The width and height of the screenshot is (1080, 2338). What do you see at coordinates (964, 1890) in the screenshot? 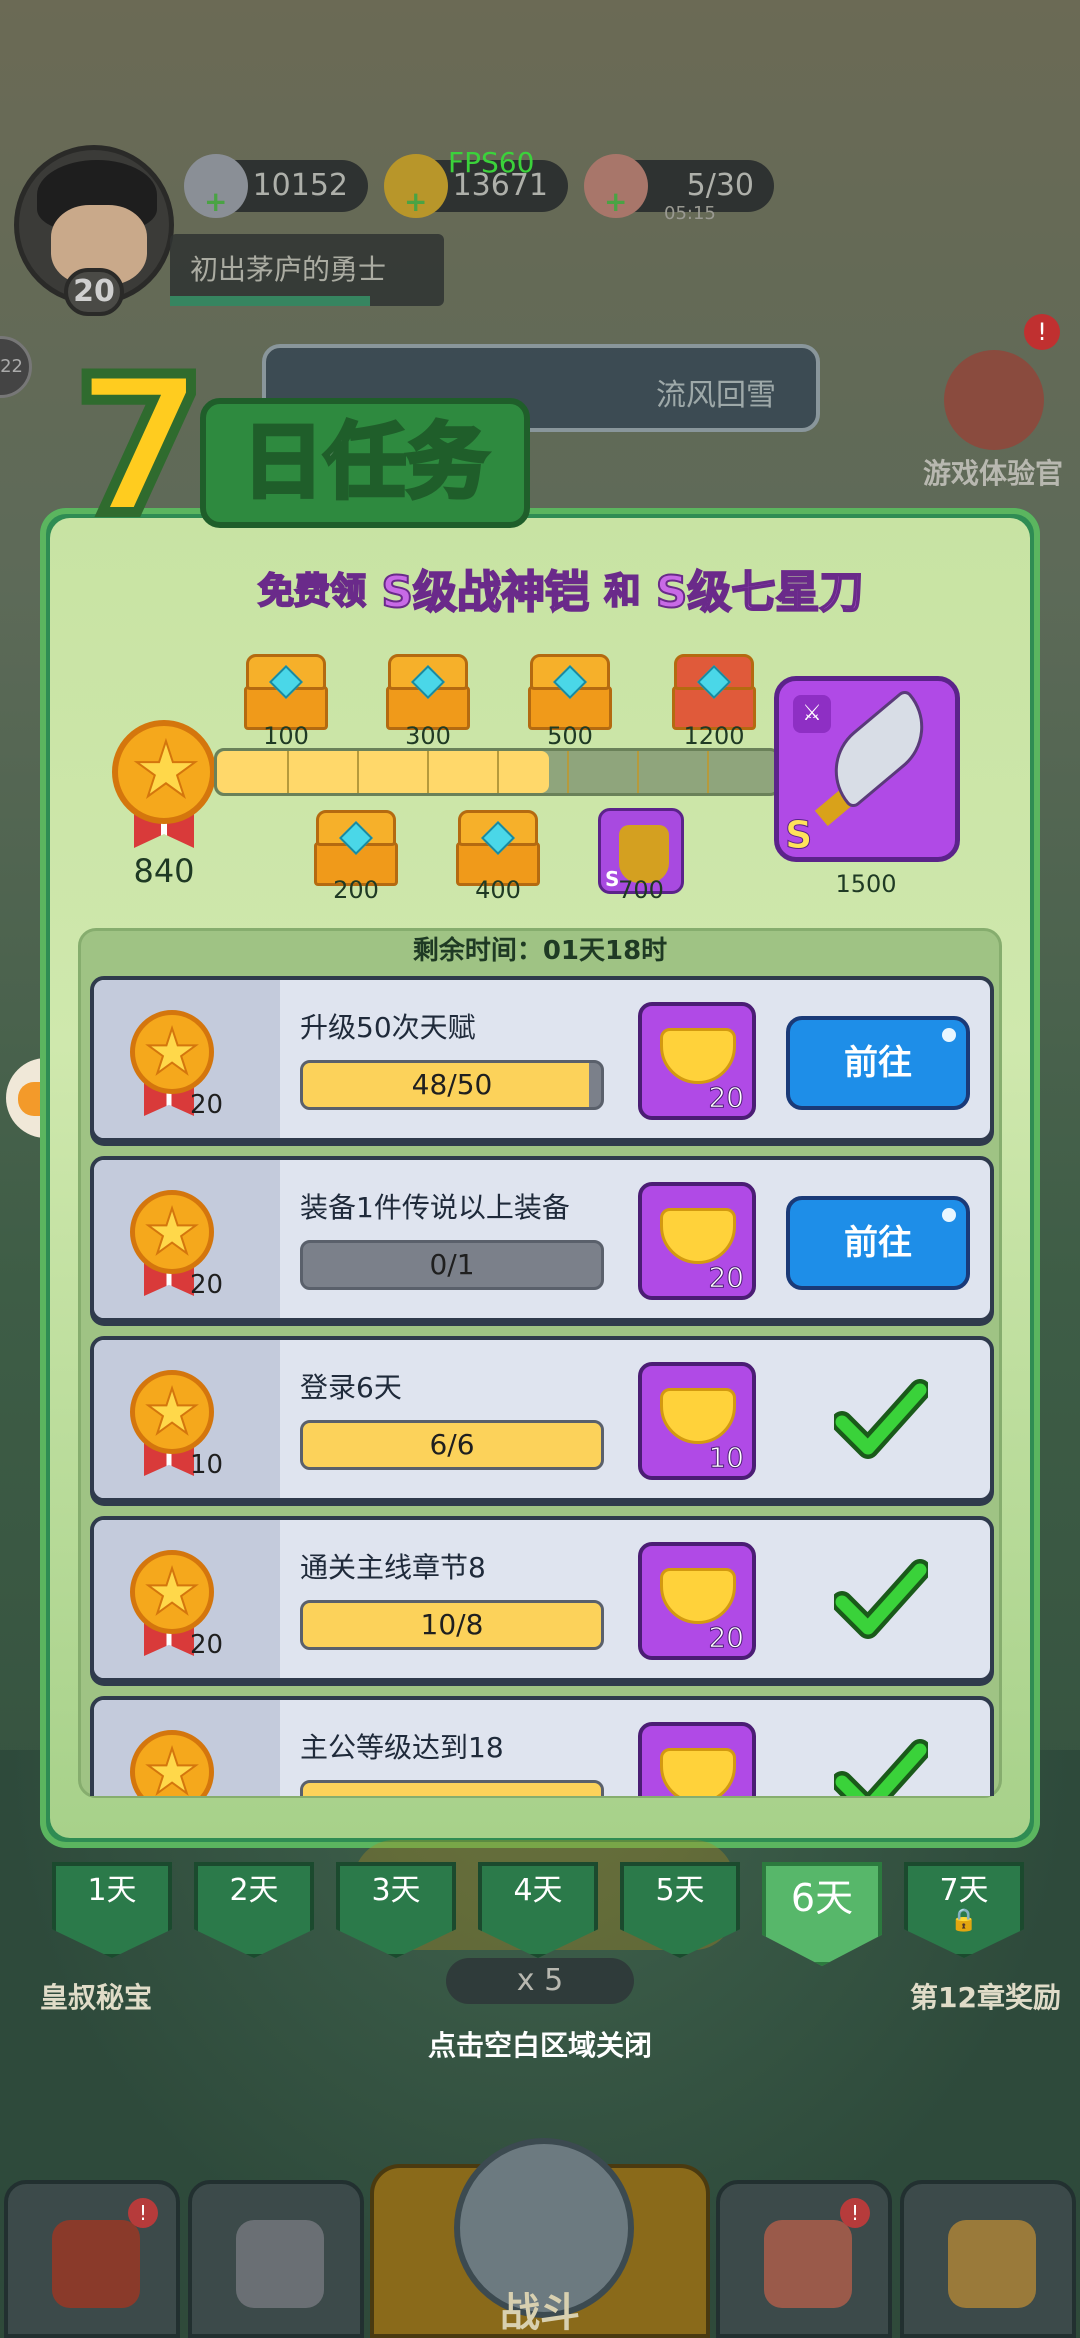
I see `day-tab-label: 7天` at bounding box center [964, 1890].